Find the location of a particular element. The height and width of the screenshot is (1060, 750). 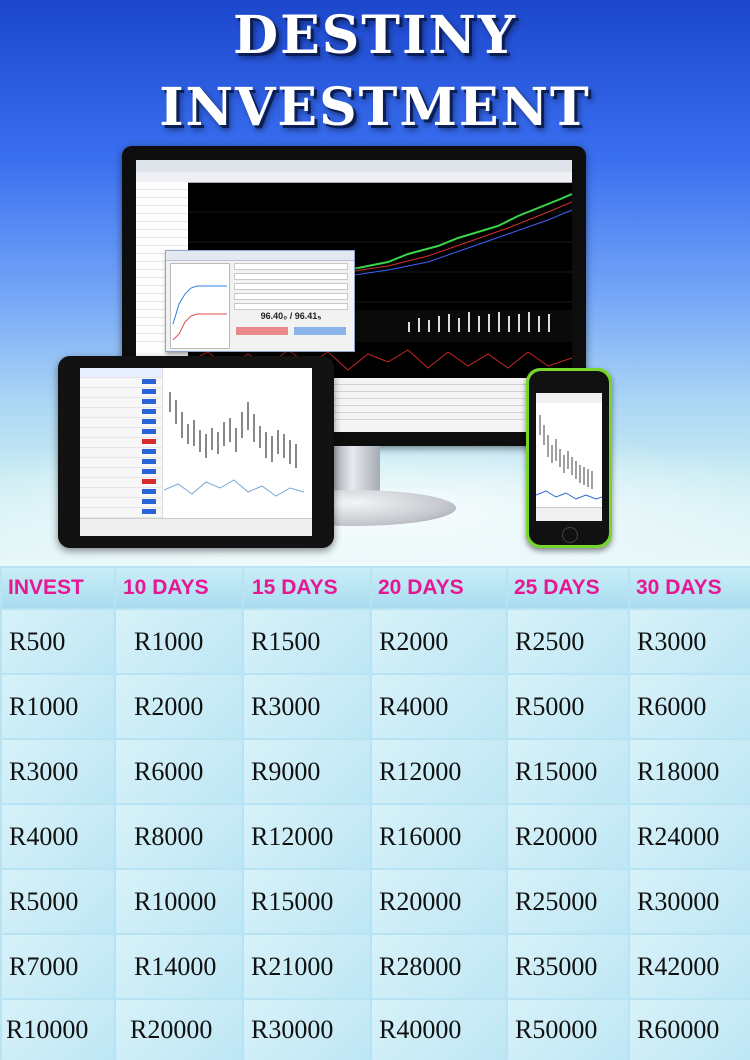

table-cell: R16000 is located at coordinates (439, 836).